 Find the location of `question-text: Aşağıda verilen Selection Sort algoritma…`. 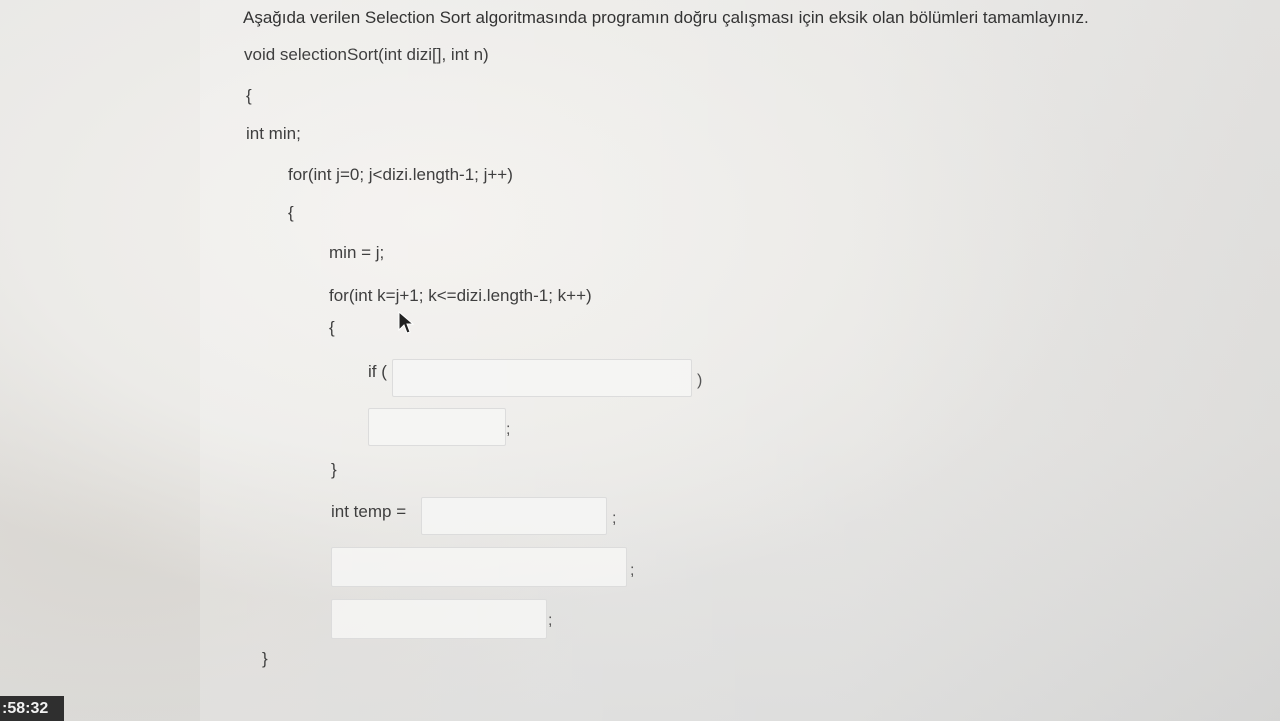

question-text: Aşağıda verilen Selection Sort algoritma… is located at coordinates (666, 17).